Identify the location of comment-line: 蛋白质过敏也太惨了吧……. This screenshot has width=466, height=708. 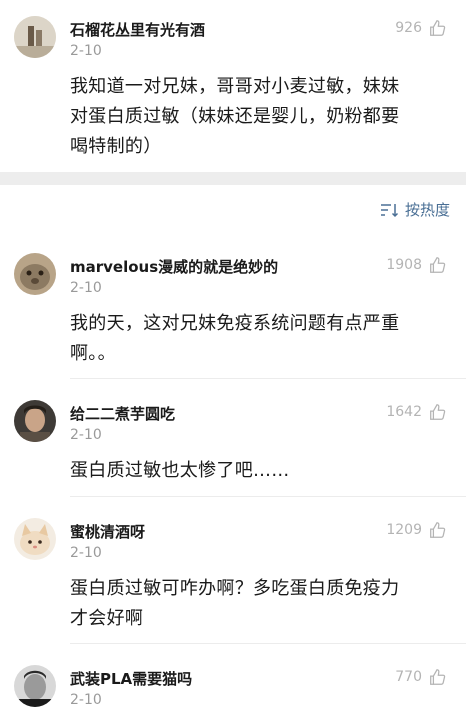
(180, 470).